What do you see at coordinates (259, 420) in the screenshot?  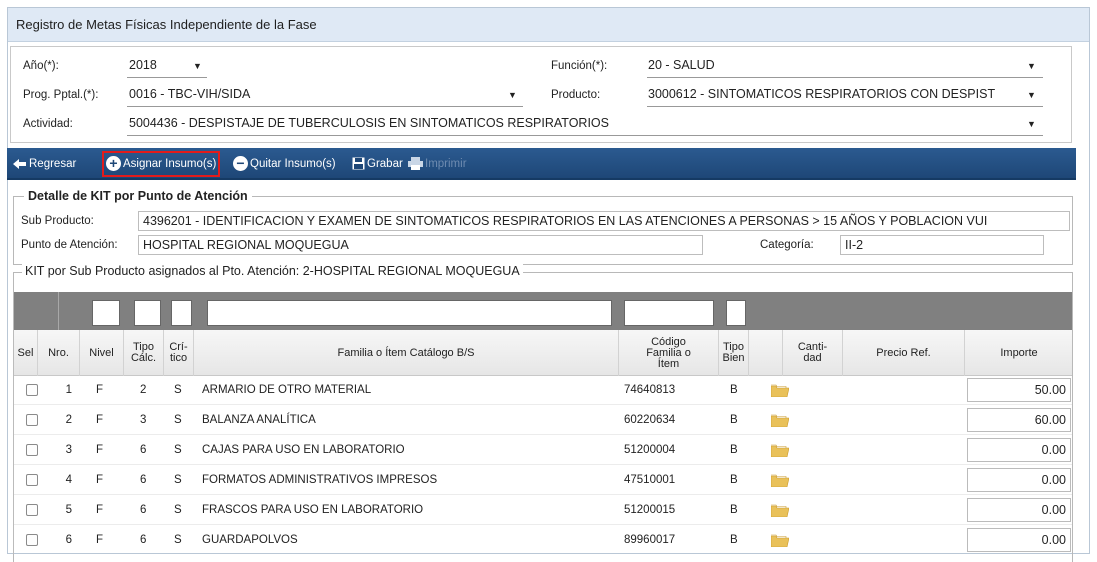 I see `row-familia: BALANZA ANALÍTICA` at bounding box center [259, 420].